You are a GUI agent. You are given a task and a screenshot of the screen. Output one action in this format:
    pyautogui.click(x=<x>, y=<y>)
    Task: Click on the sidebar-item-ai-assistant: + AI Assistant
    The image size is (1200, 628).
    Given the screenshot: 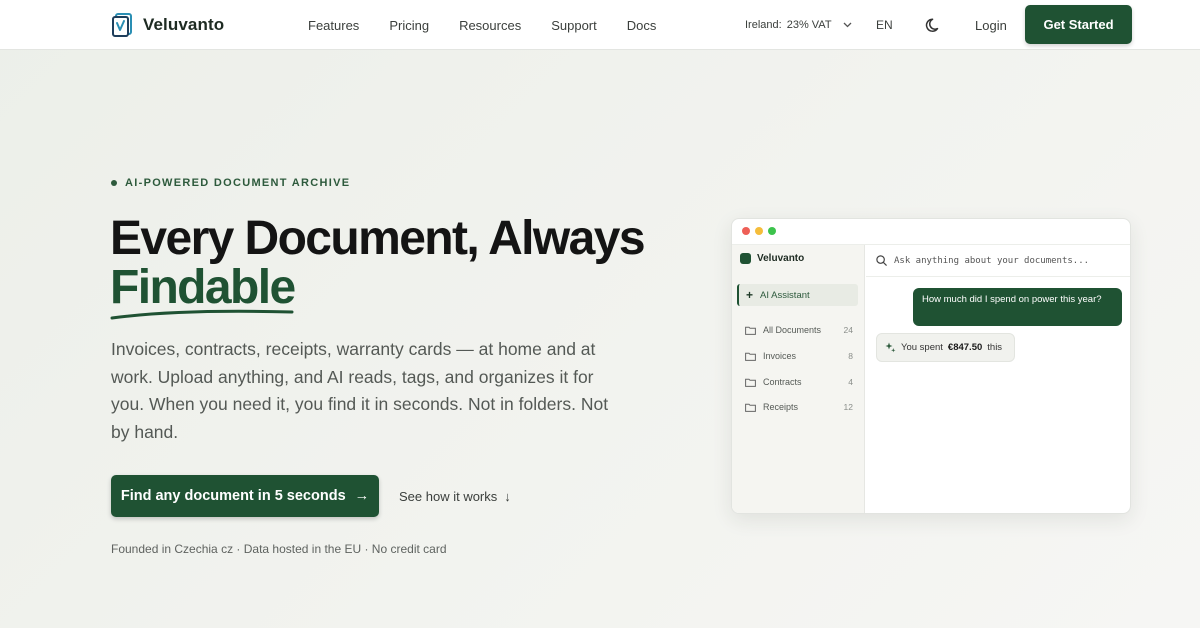 What is the action you would take?
    pyautogui.click(x=797, y=295)
    